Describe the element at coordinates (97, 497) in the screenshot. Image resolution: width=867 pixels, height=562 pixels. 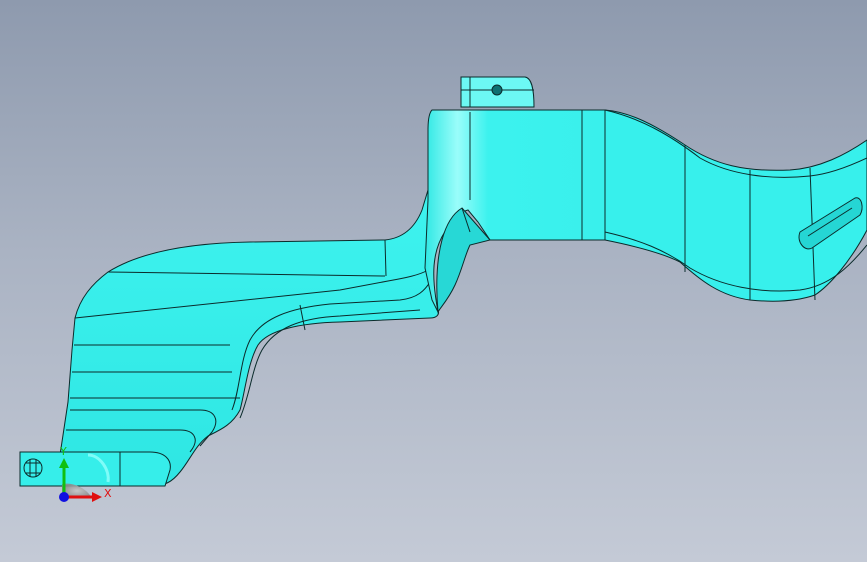
I see `x-axis-arrowhead` at that location.